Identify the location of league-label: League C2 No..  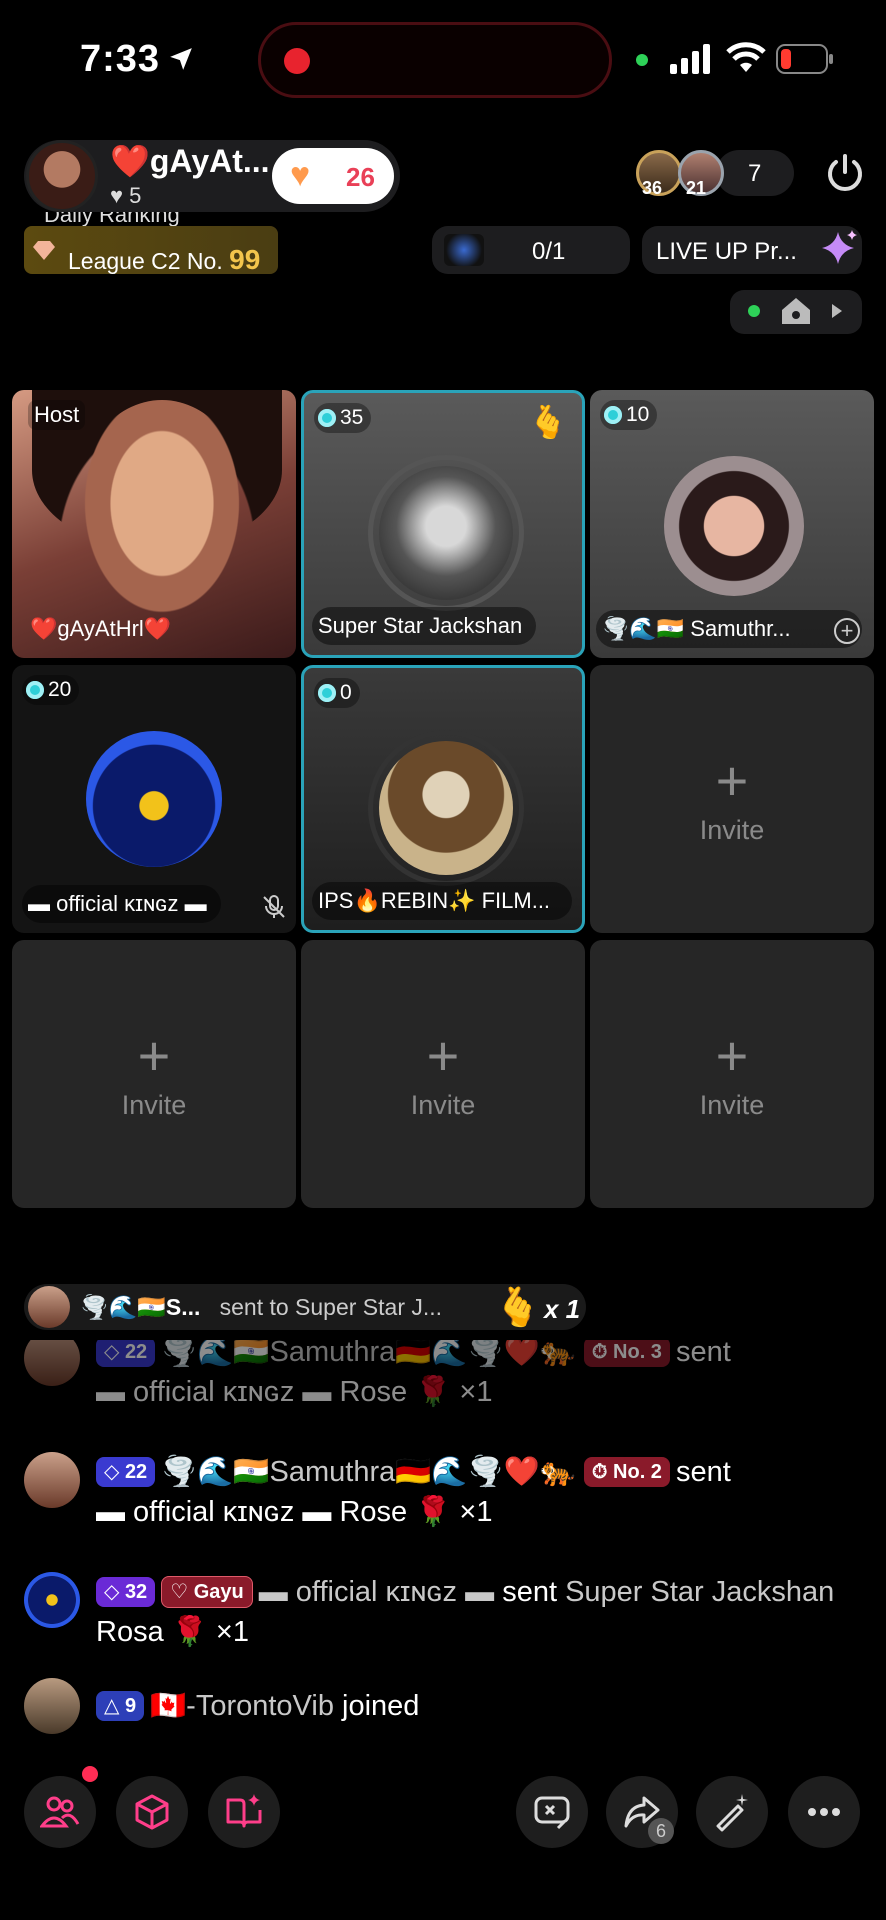
(145, 261).